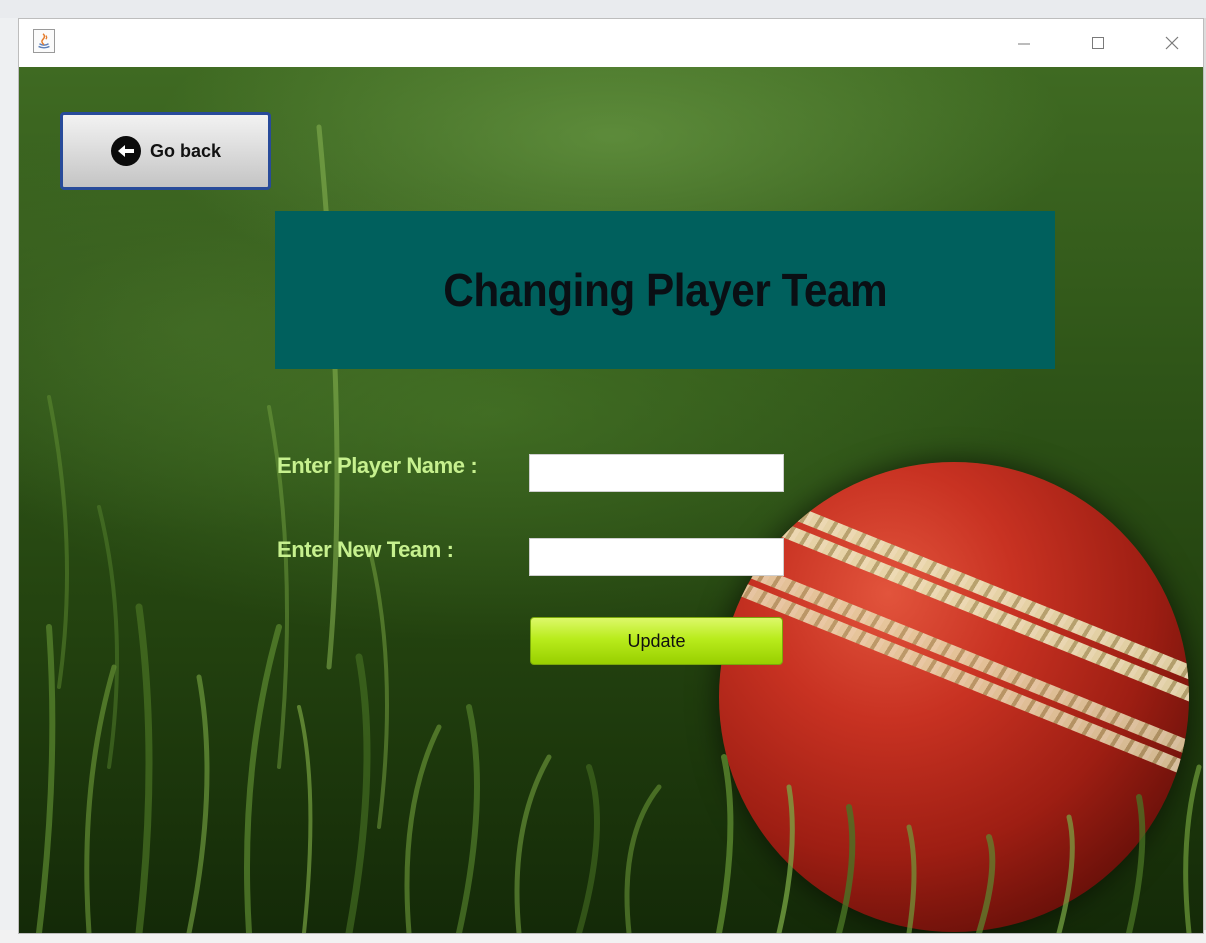 The image size is (1206, 943). I want to click on arrow-left-circle-icon, so click(125, 151).